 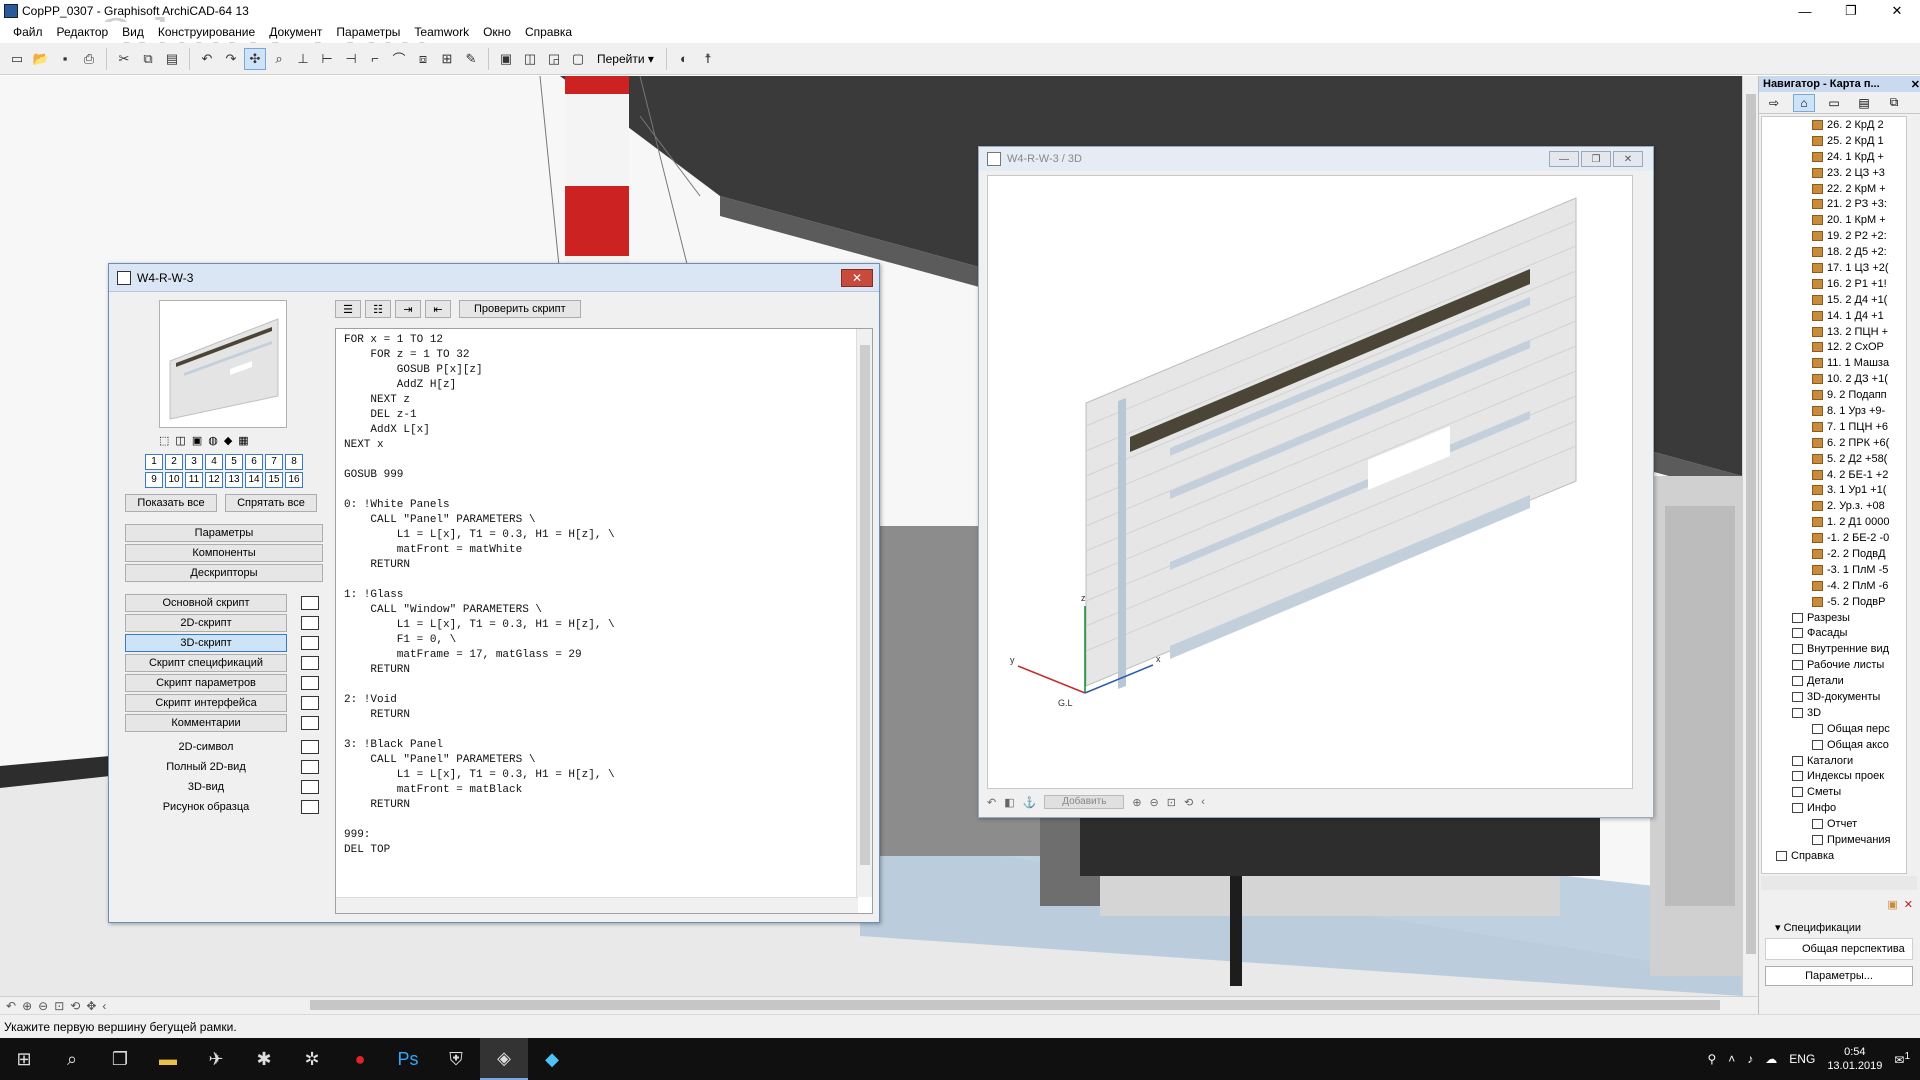 What do you see at coordinates (148, 59) in the screenshot?
I see `copy-icon: ⧉` at bounding box center [148, 59].